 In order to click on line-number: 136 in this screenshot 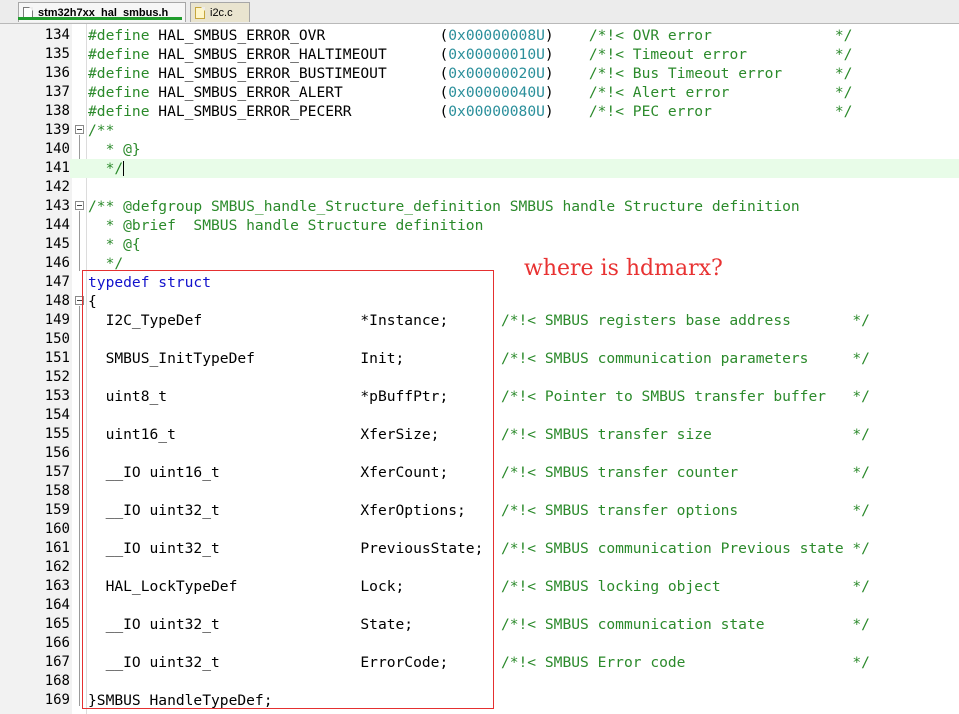, I will do `click(57, 73)`.